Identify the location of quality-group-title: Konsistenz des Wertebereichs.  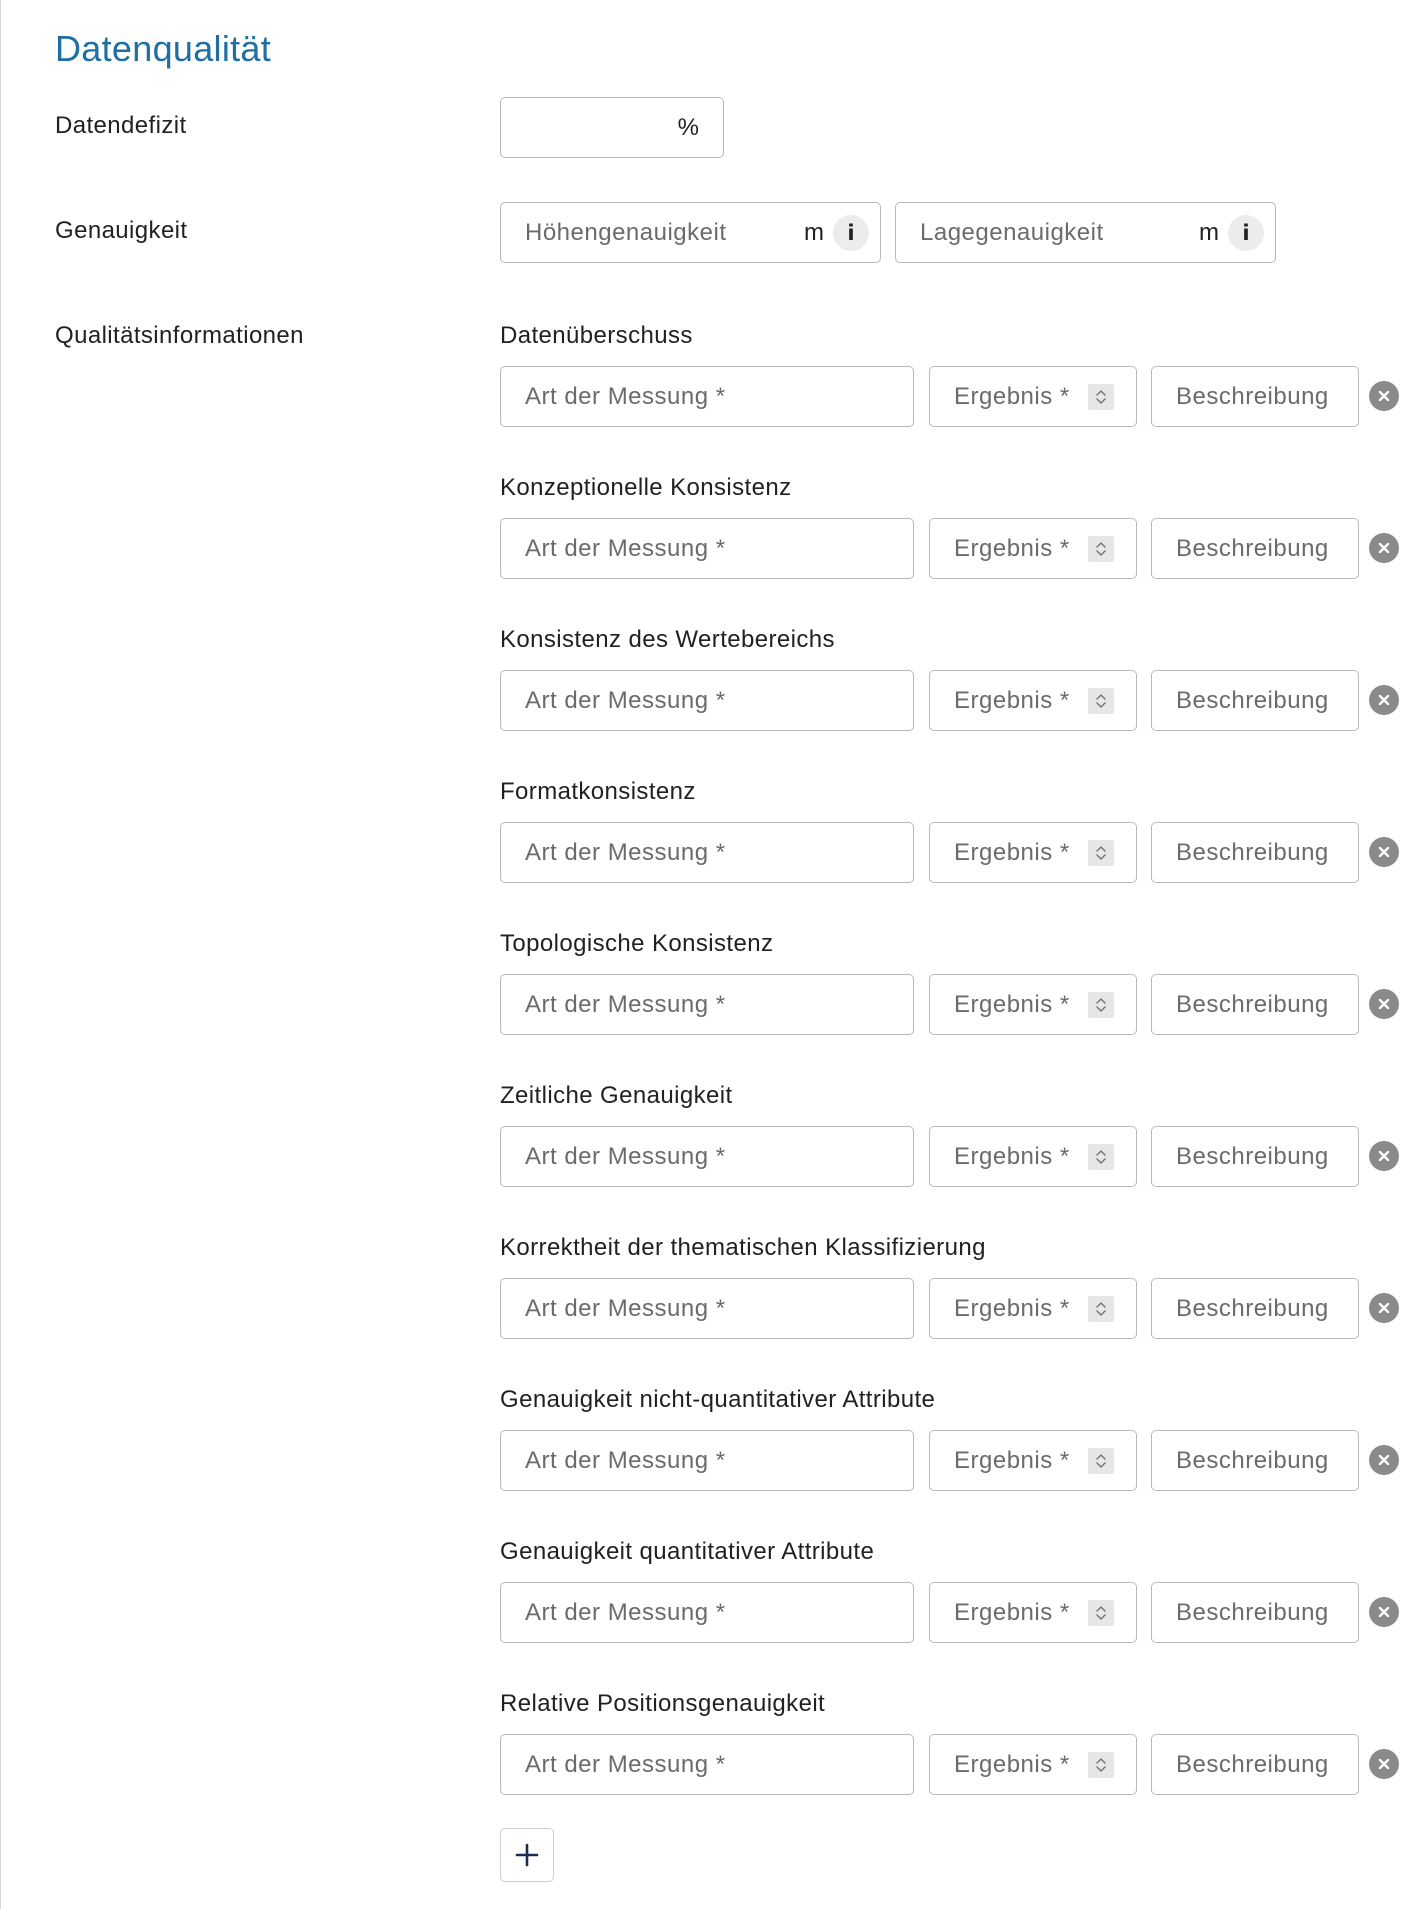
(667, 639).